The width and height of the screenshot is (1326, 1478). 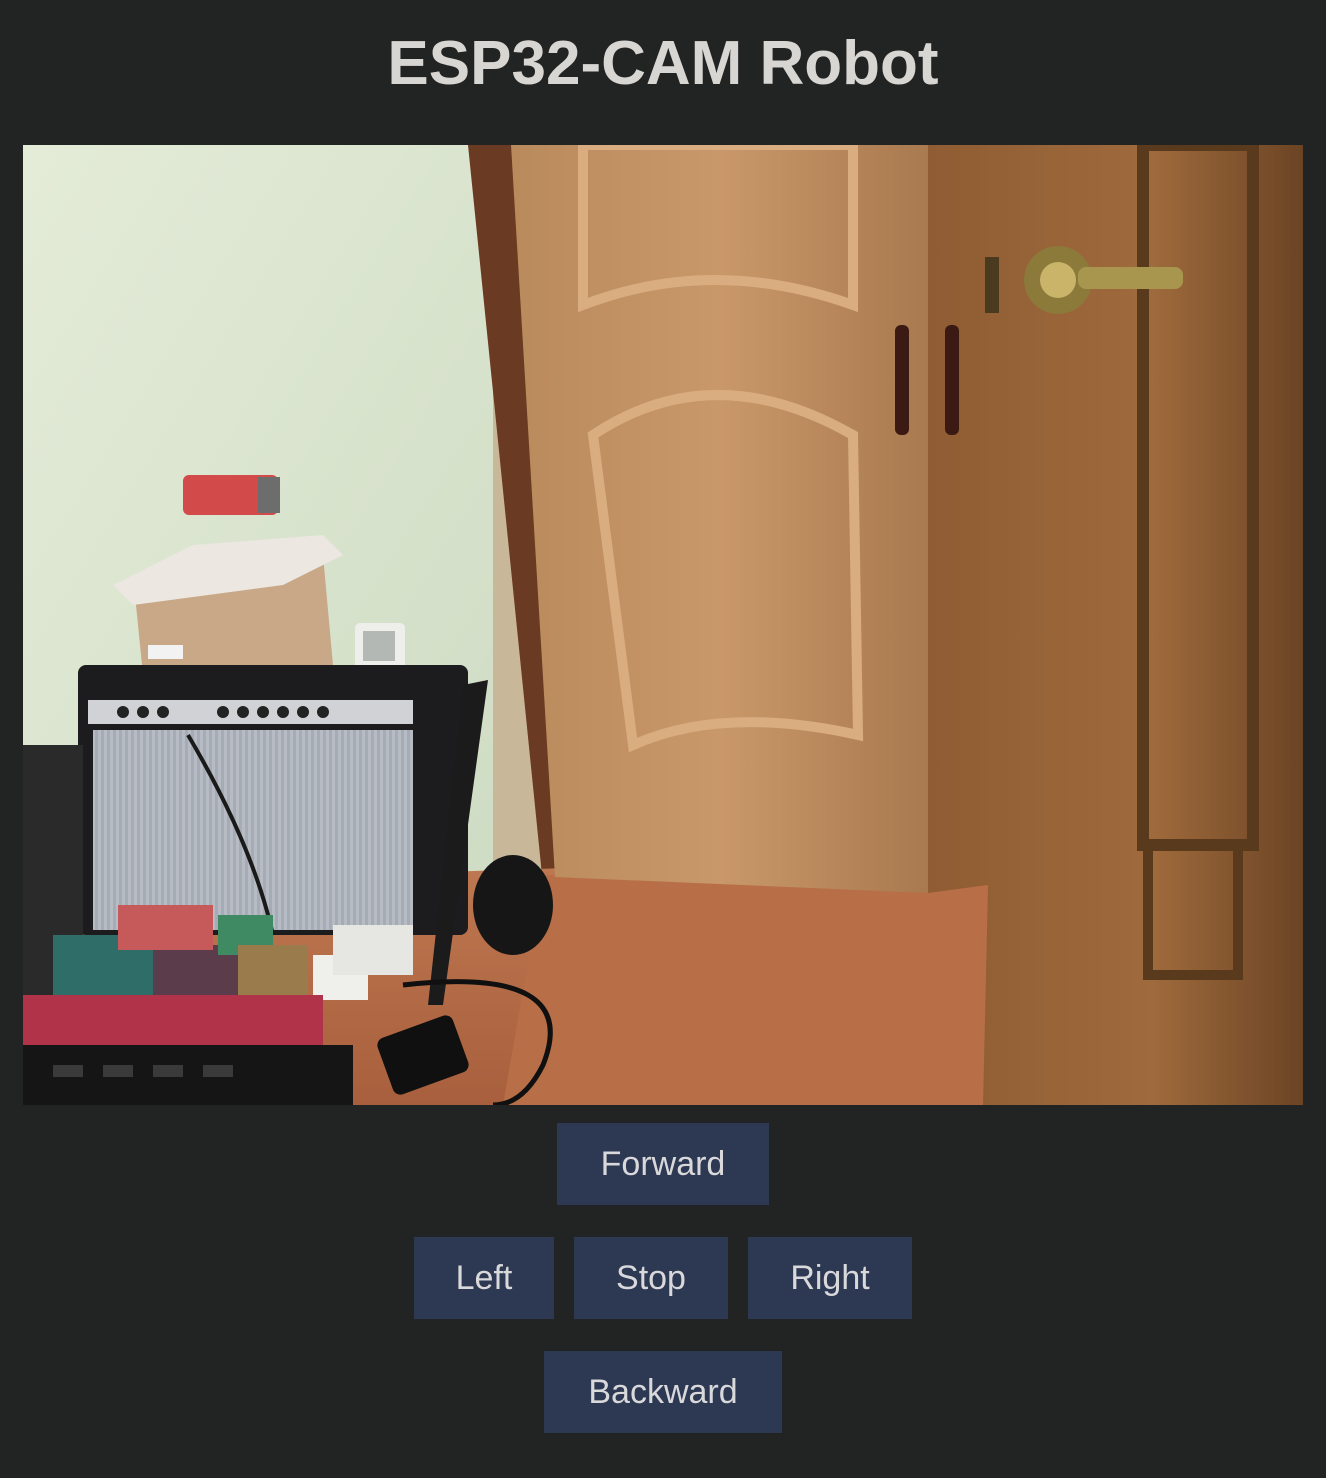 What do you see at coordinates (830, 1278) in the screenshot?
I see `right-button: Right` at bounding box center [830, 1278].